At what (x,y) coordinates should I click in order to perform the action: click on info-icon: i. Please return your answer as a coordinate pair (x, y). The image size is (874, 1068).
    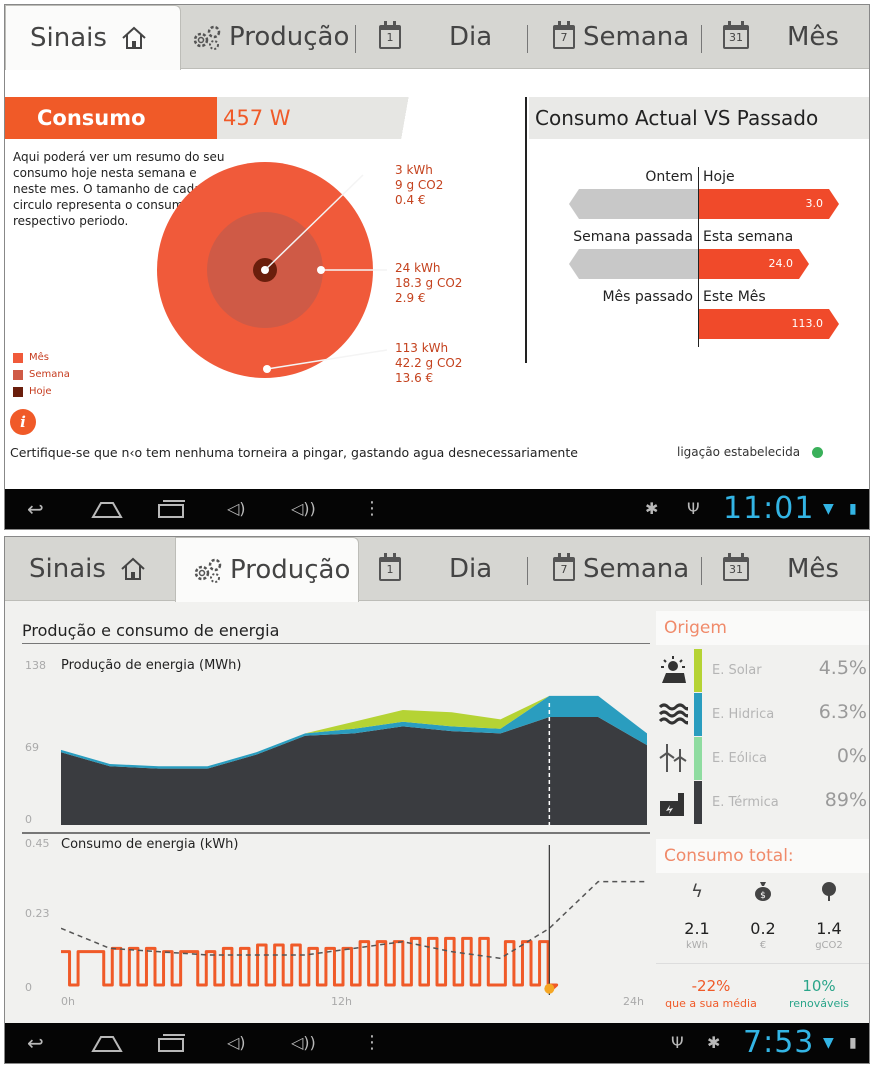
    Looking at the image, I should click on (23, 422).